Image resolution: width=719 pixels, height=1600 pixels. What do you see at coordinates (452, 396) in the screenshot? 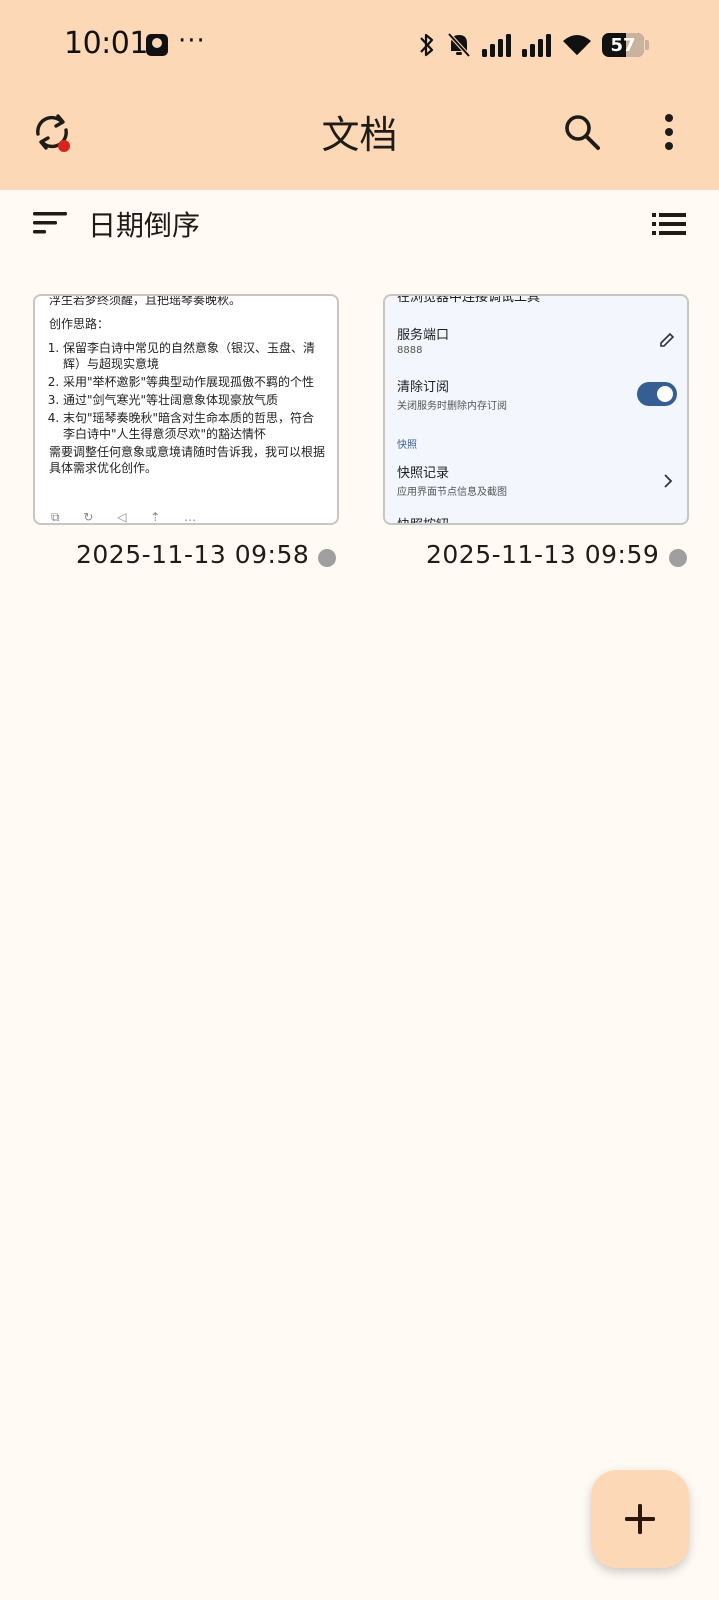
I see `thumb-setting-row: 清除订阅 关闭服务时删除内存订阅` at bounding box center [452, 396].